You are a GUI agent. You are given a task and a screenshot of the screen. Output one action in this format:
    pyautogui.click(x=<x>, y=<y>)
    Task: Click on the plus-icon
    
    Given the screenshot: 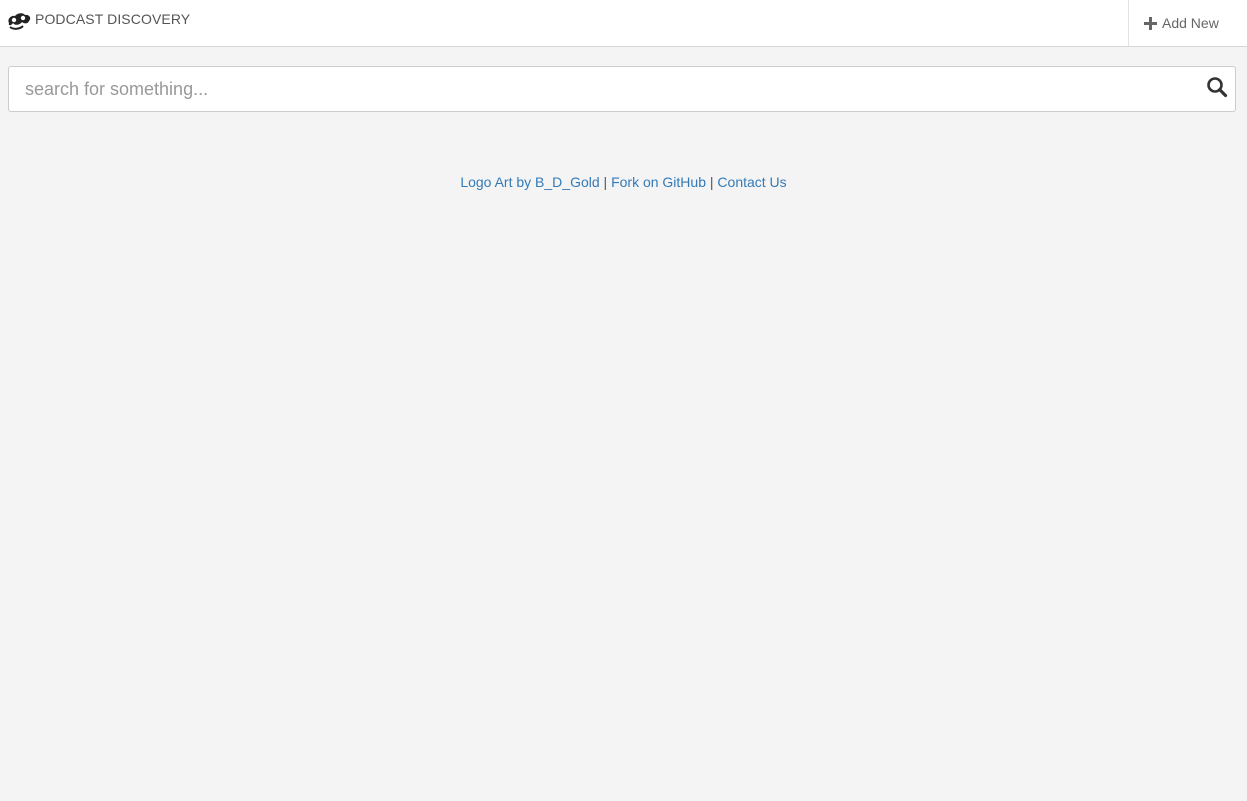 What is the action you would take?
    pyautogui.click(x=1150, y=23)
    